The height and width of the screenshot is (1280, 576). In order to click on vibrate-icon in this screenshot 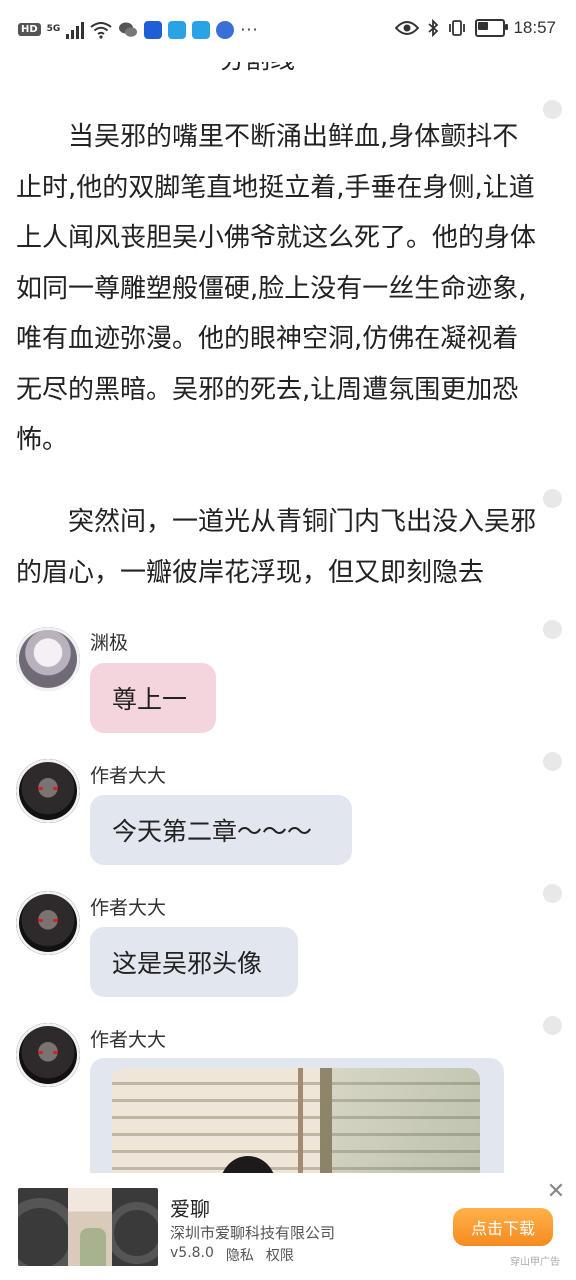, I will do `click(457, 28)`.